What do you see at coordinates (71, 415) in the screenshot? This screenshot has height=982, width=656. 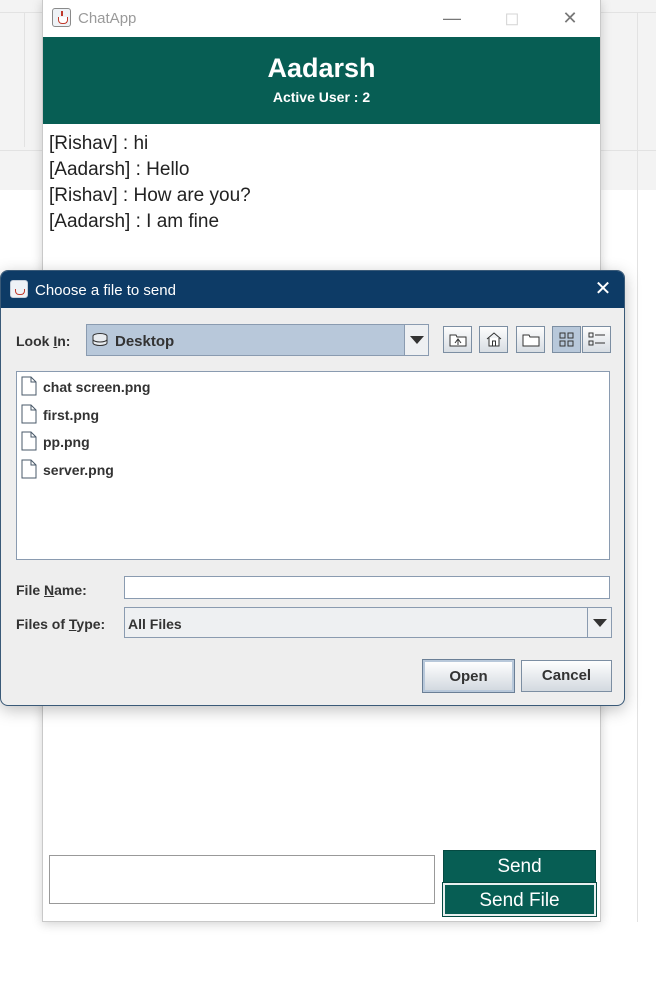 I see `file-name: first.png` at bounding box center [71, 415].